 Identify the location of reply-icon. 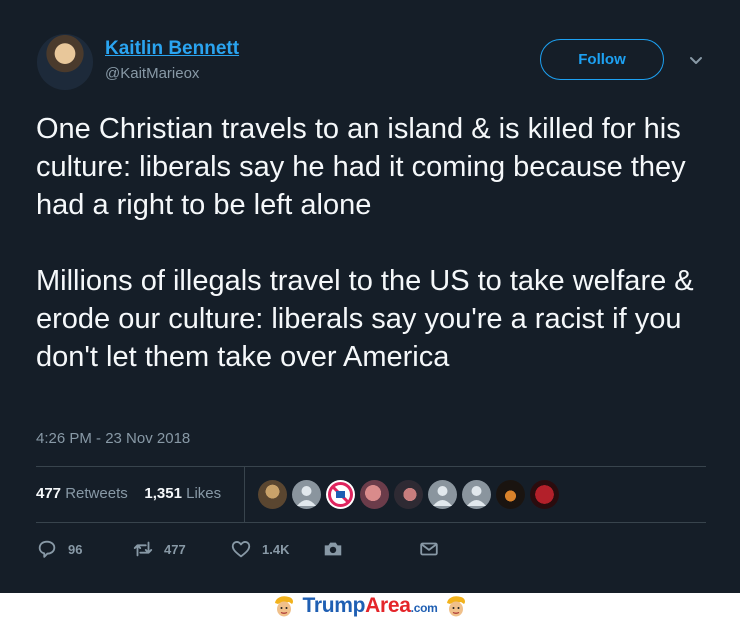
(47, 549).